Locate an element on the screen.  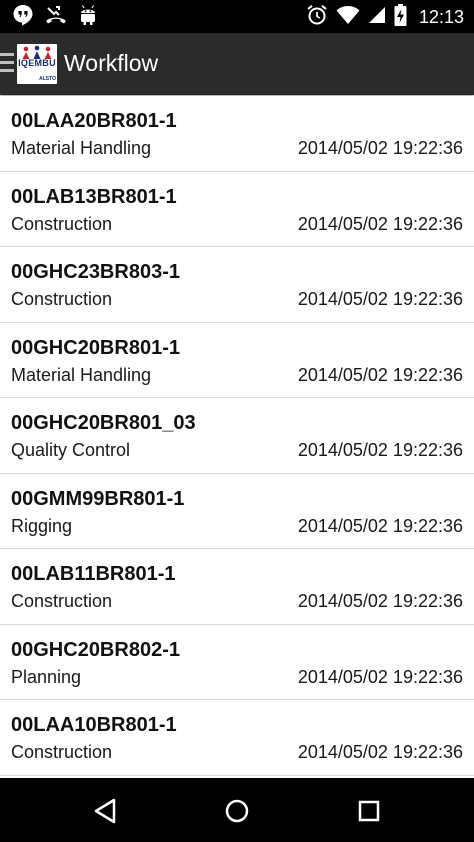
back-icon is located at coordinates (105, 811).